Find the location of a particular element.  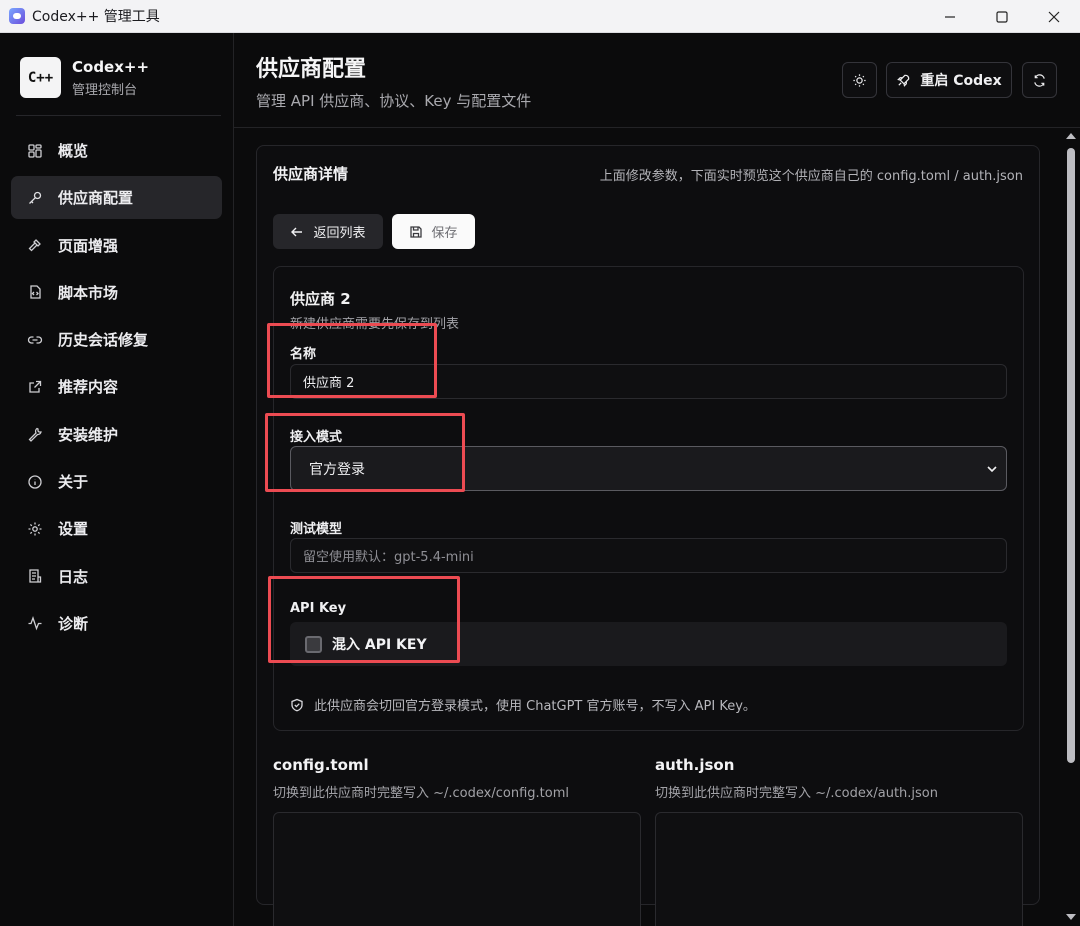

pulse-icon is located at coordinates (35, 623).